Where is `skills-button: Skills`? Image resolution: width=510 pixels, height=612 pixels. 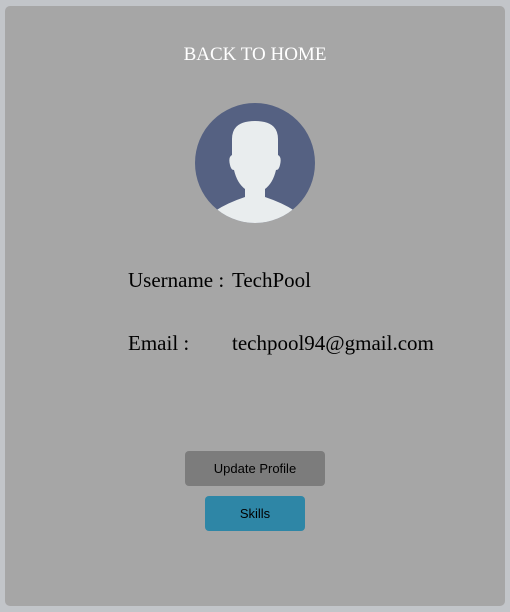 skills-button: Skills is located at coordinates (255, 513).